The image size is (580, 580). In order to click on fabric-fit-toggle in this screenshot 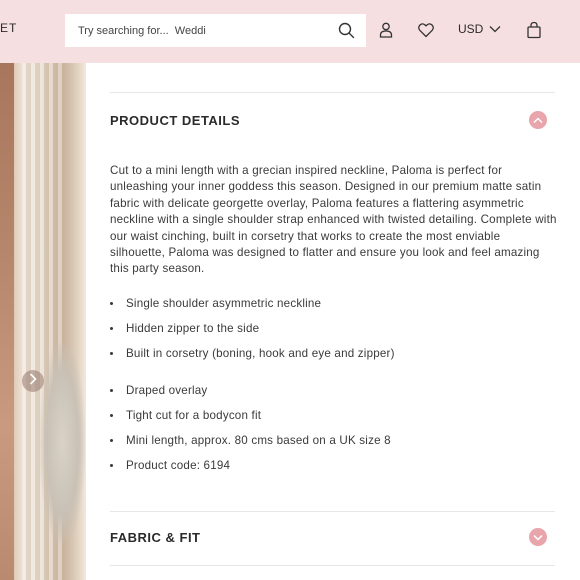, I will do `click(538, 537)`.